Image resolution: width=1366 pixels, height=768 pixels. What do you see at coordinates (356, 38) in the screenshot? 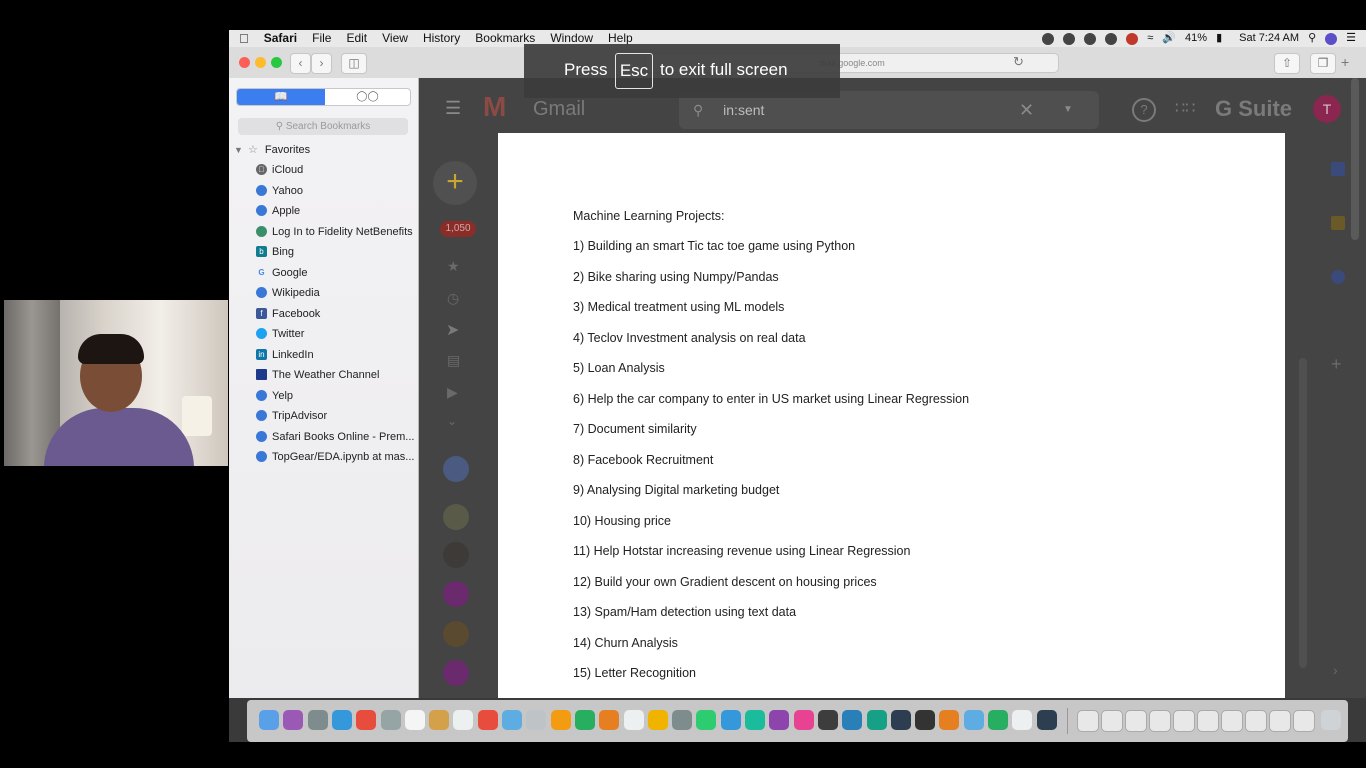
I see `menu-edit: Edit` at bounding box center [356, 38].